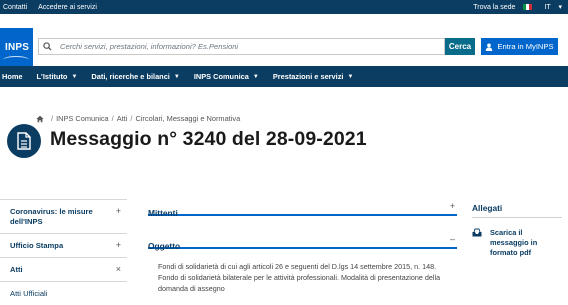 The image size is (568, 305). I want to click on nav-prestazioni-label: Prestazioni e servizi, so click(308, 76).